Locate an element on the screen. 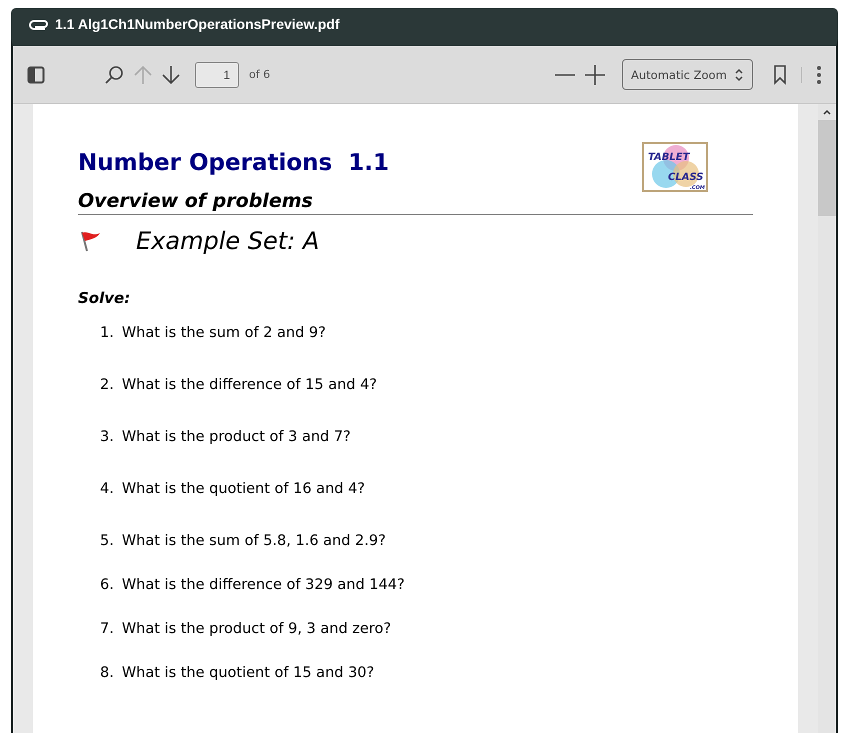 This screenshot has height=733, width=855. problem-number: 7. is located at coordinates (107, 629).